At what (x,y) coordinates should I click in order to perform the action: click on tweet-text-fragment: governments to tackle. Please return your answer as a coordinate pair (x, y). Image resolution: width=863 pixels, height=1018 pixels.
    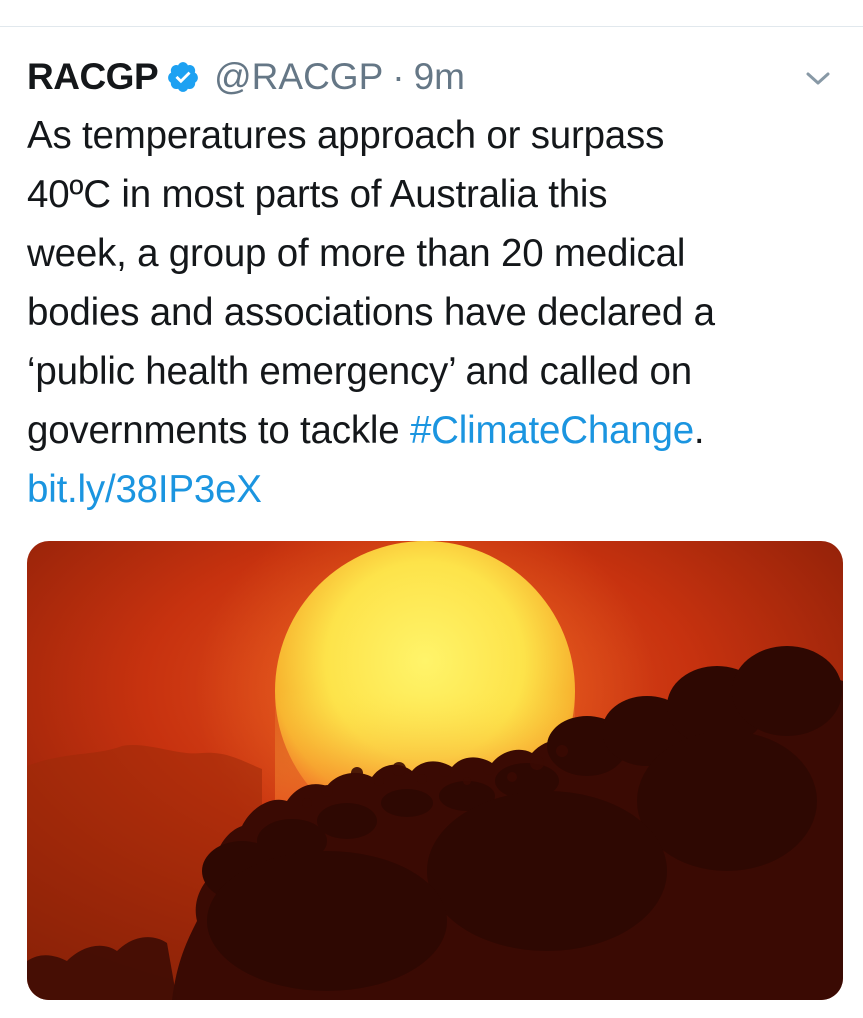
    Looking at the image, I should click on (218, 430).